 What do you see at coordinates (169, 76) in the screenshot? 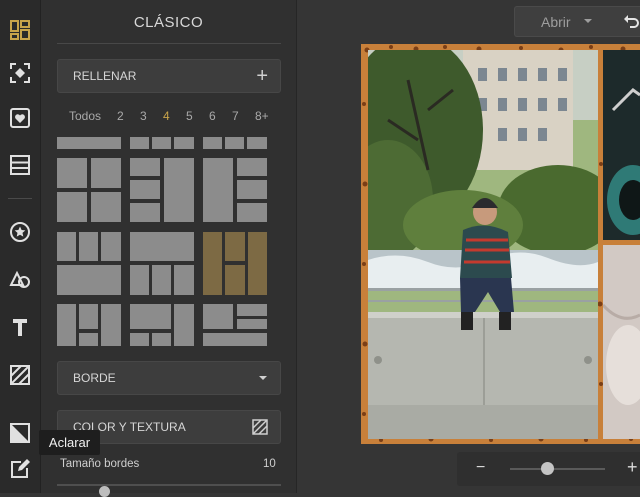
I see `fill-button: RELLENAR +` at bounding box center [169, 76].